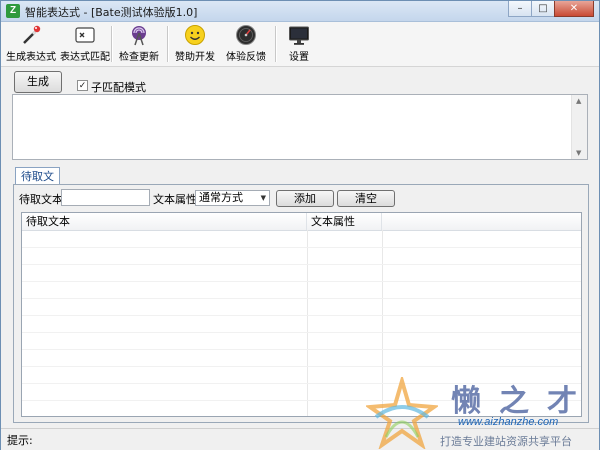 The width and height of the screenshot is (600, 451). Describe the element at coordinates (300, 11) in the screenshot. I see `title-bar: Z 智能表达式 - [Bate测试体验版1.0] – □ ✕` at that location.